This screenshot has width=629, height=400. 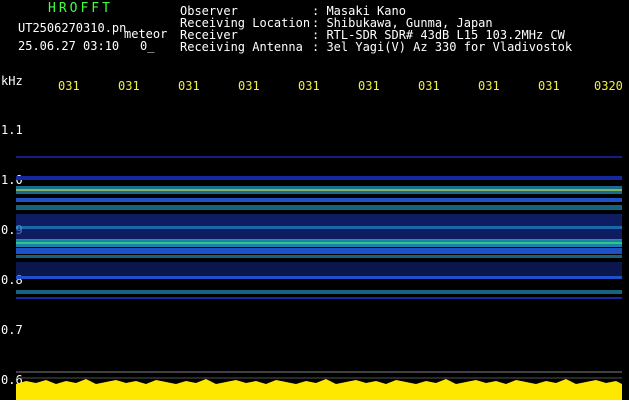 What do you see at coordinates (12, 81) in the screenshot?
I see `y-axis-unit: kHz` at bounding box center [12, 81].